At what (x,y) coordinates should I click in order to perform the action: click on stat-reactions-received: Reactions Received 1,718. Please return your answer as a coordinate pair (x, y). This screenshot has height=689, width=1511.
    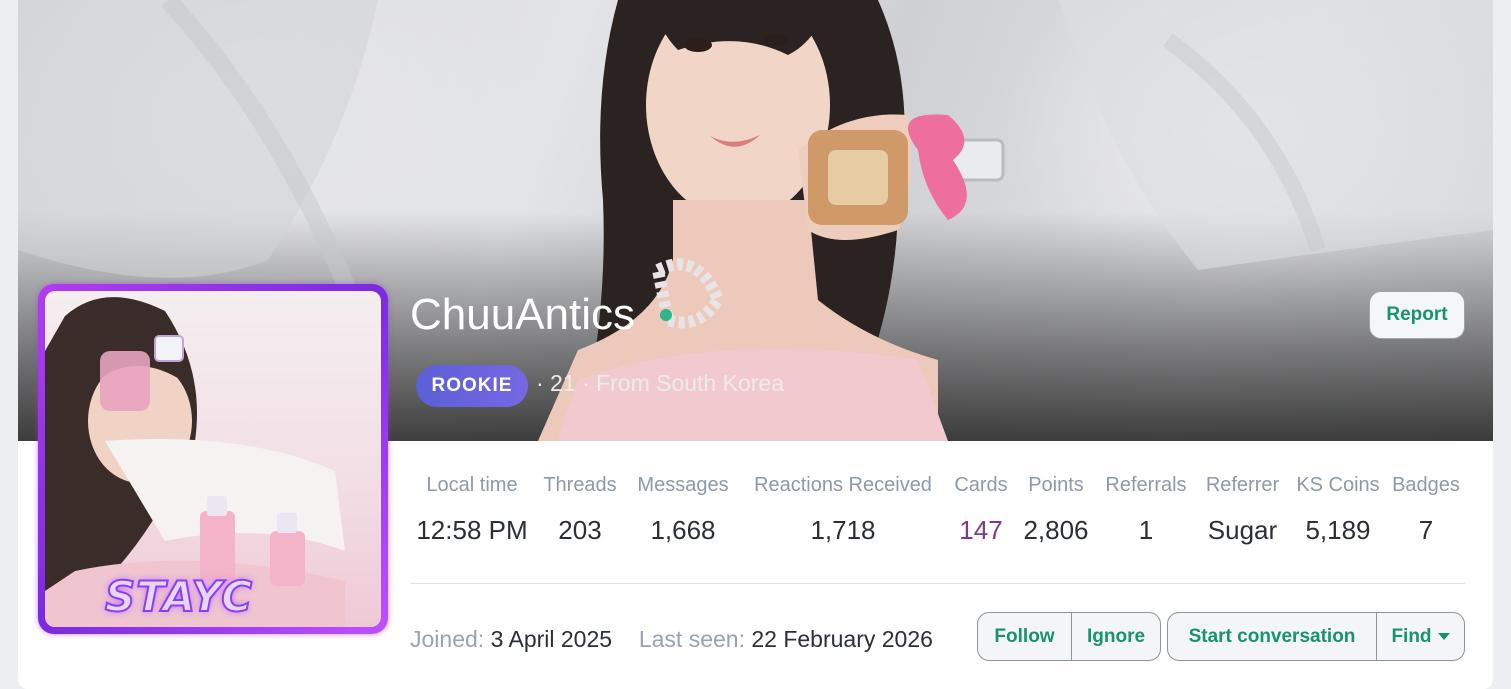
    Looking at the image, I should click on (843, 510).